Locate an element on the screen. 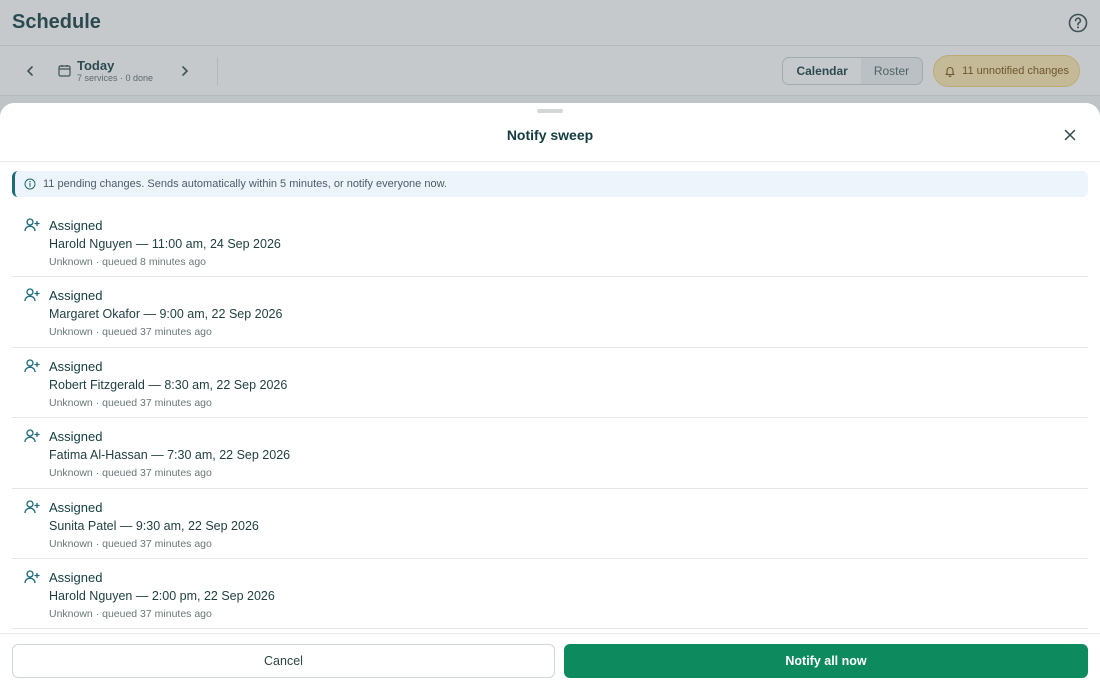 Image resolution: width=1100 pixels, height=687 pixels. notify-all-button: Notify all now is located at coordinates (826, 661).